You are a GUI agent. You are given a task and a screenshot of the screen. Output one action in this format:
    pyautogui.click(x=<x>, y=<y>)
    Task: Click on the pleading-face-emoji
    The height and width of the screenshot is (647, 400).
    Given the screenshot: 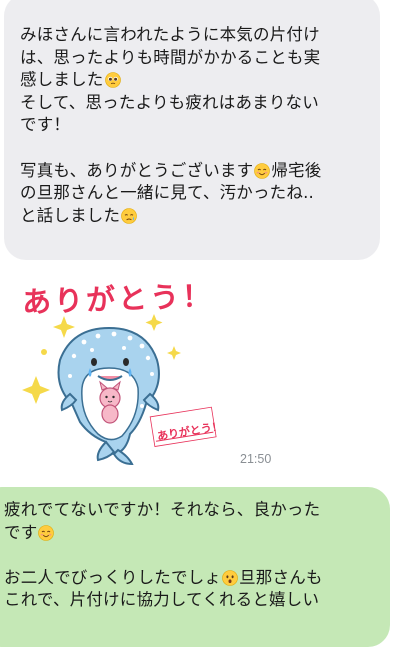 What is the action you would take?
    pyautogui.click(x=112, y=80)
    